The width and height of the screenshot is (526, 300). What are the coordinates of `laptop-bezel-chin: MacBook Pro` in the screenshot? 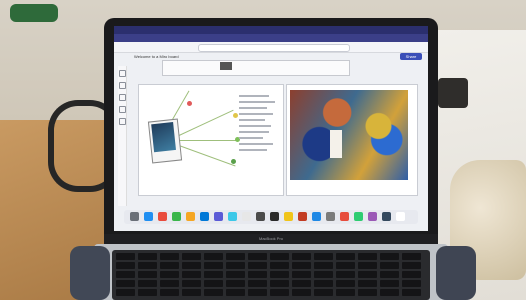 It's located at (271, 239).